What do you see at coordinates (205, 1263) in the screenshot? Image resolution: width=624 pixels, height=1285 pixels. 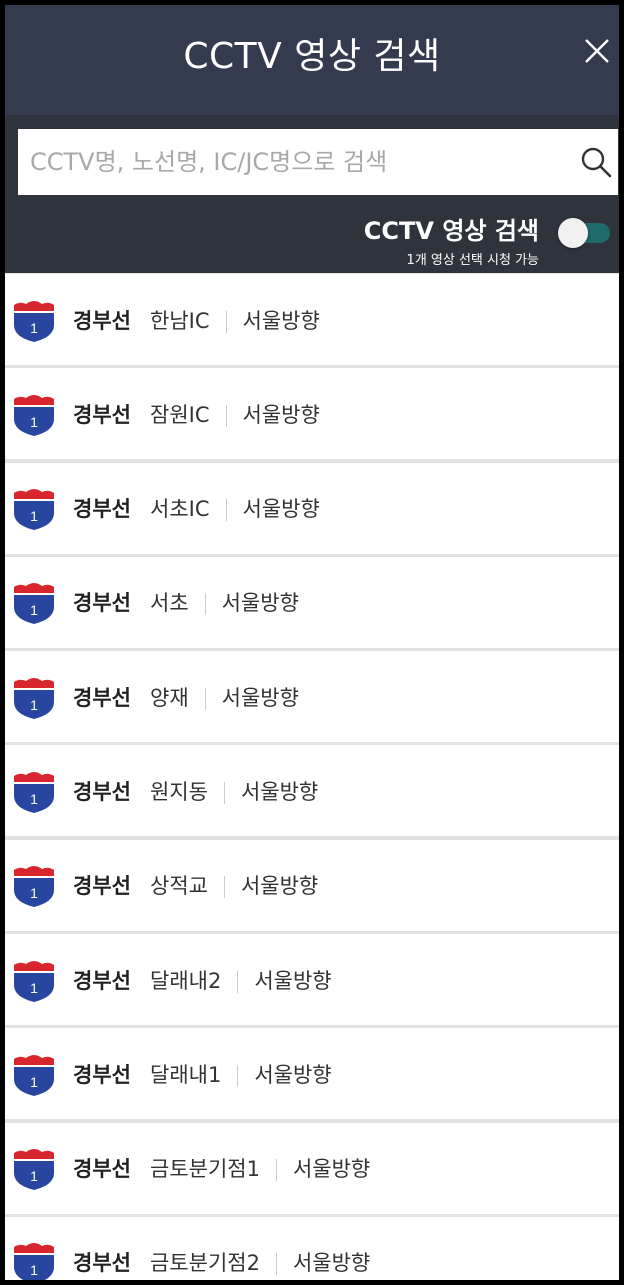 I see `location-name: 금토분기점2` at bounding box center [205, 1263].